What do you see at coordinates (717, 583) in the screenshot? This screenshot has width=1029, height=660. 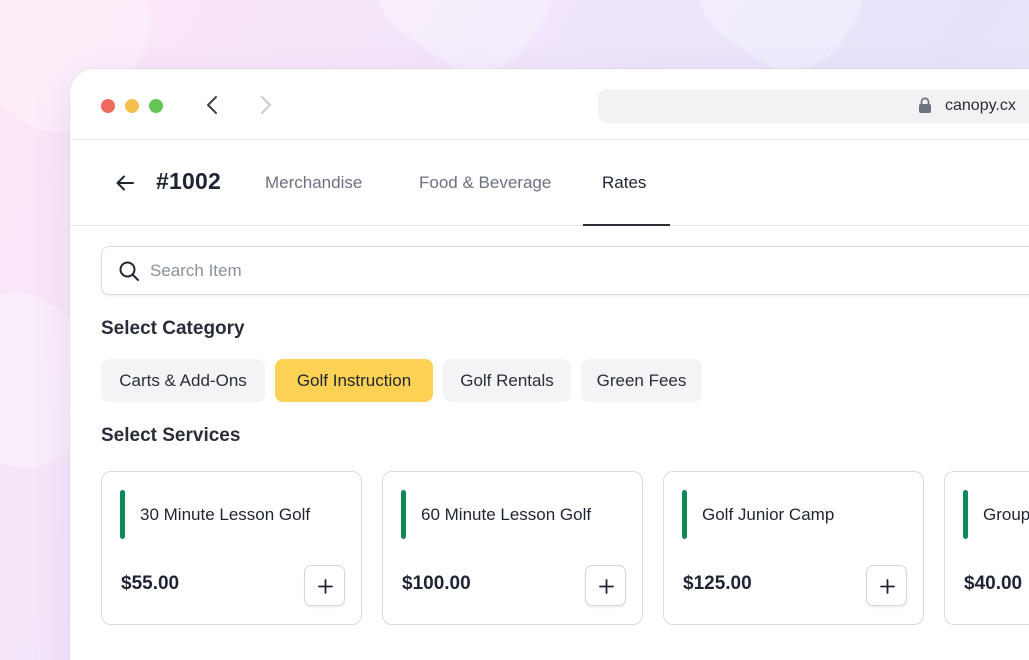 I see `service-price: $125.00` at bounding box center [717, 583].